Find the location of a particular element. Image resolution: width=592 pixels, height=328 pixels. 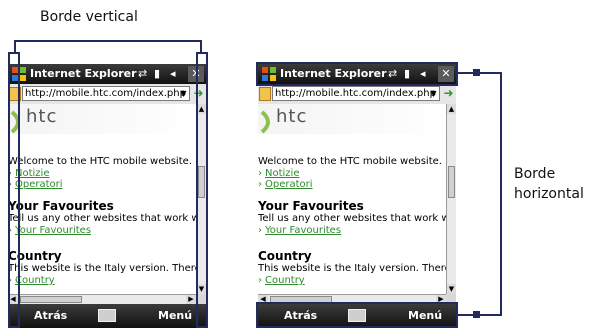

keyboard-icon is located at coordinates (107, 315).